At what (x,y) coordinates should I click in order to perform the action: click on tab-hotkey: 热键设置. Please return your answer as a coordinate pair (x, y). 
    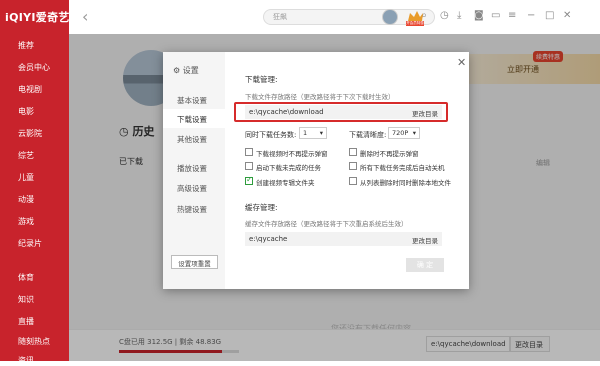
    Looking at the image, I should click on (194, 208).